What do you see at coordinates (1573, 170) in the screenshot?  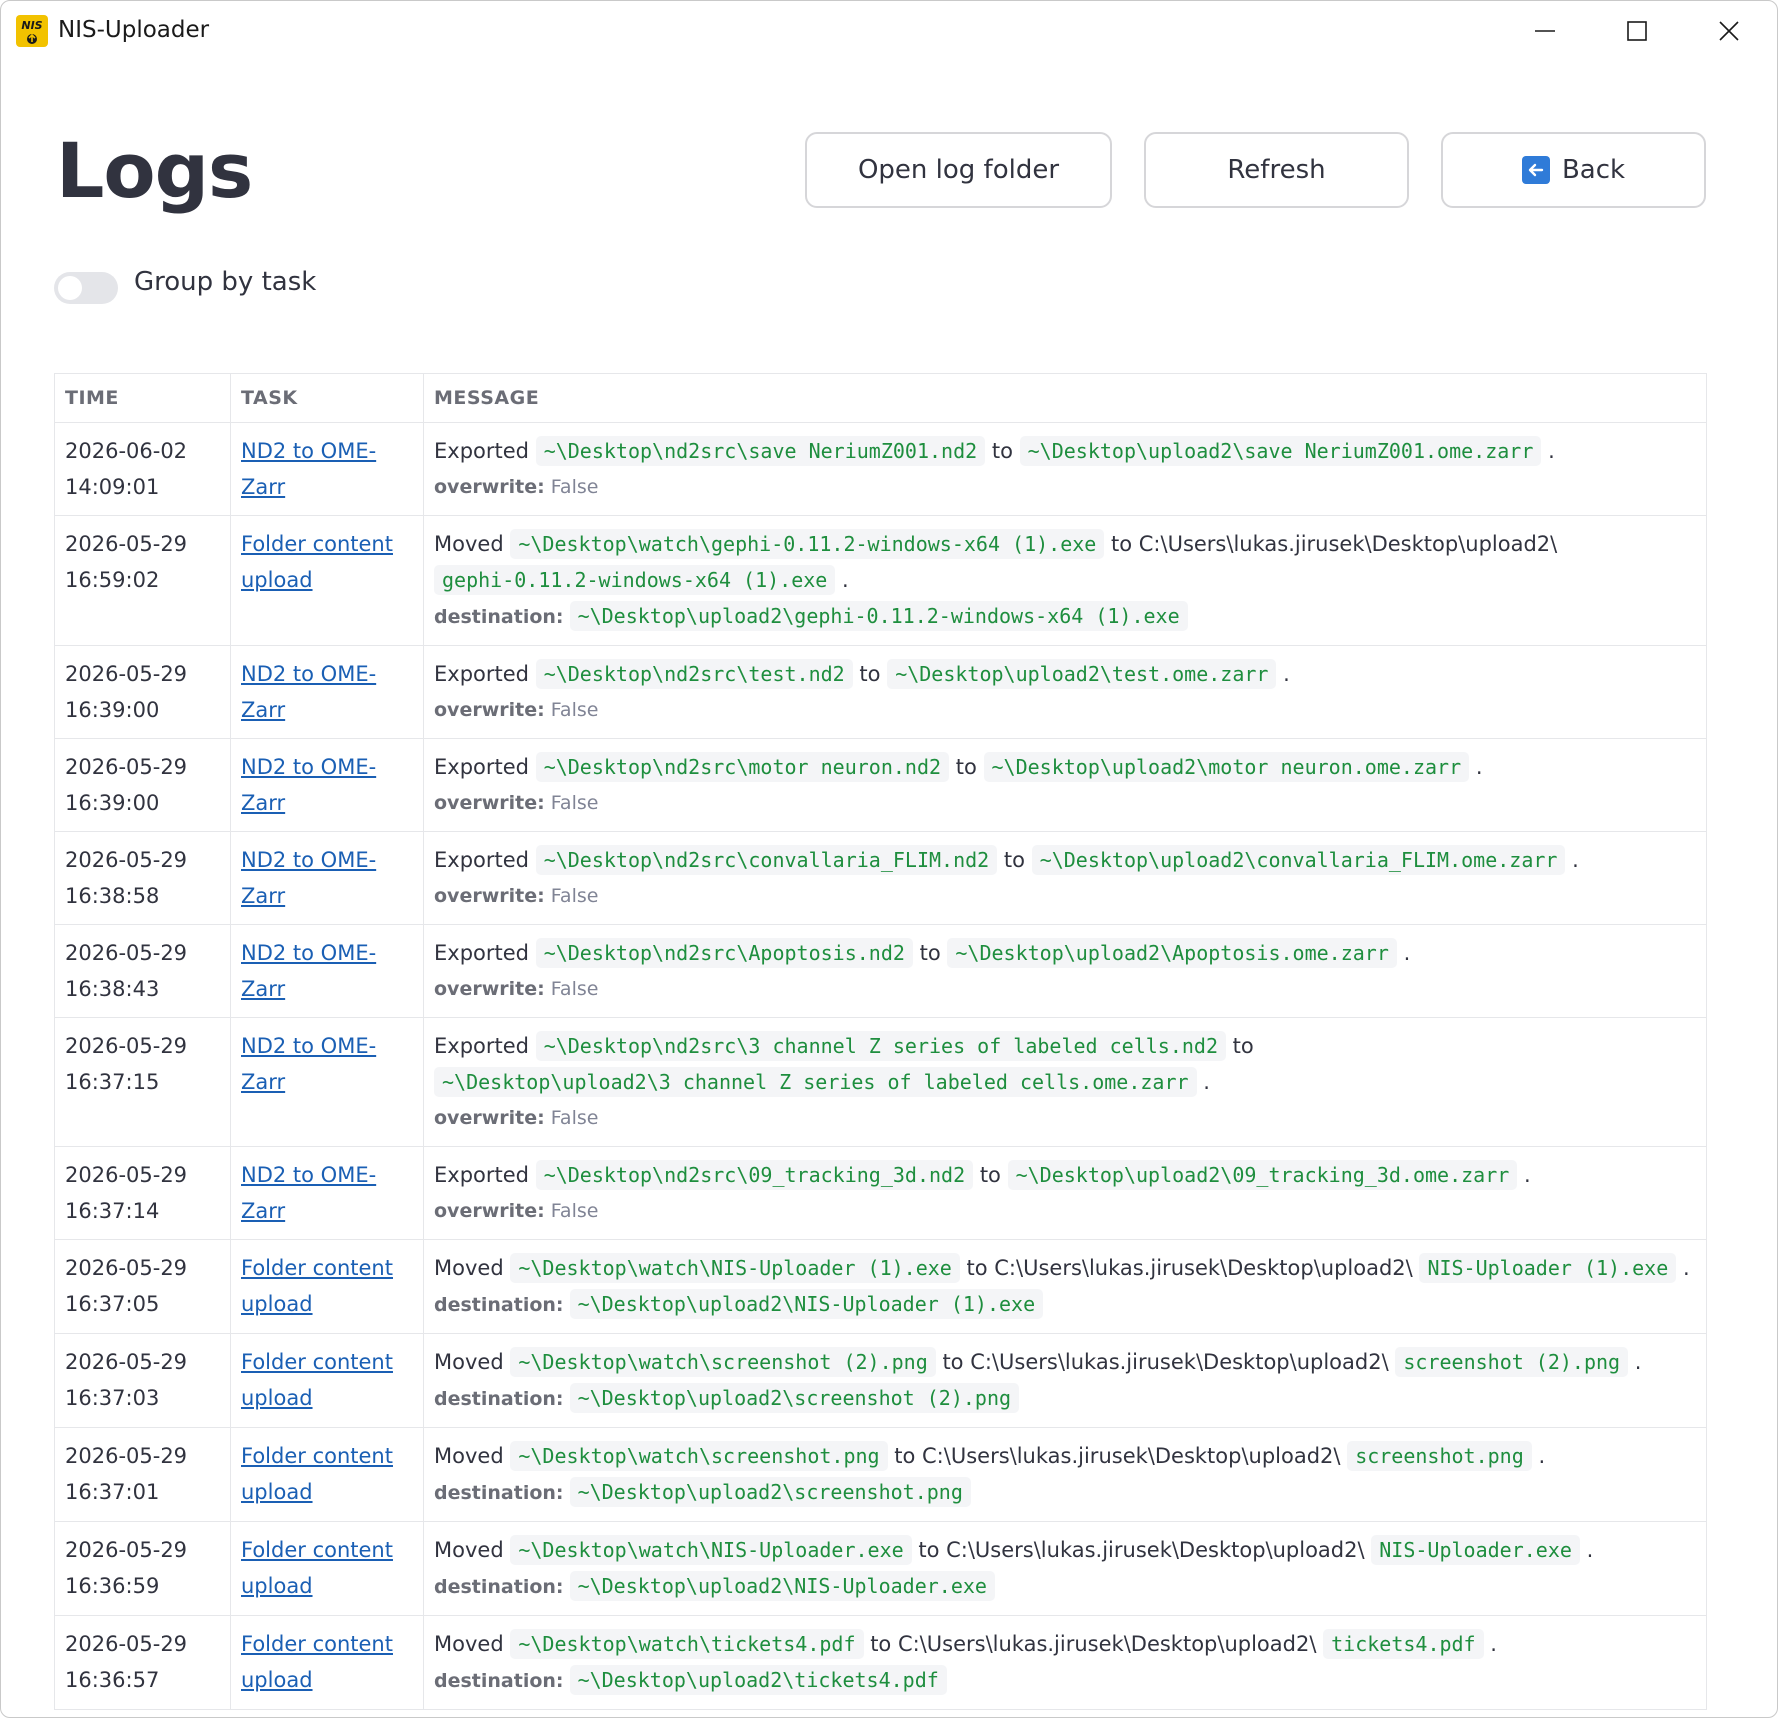 I see `back-button: Back` at bounding box center [1573, 170].